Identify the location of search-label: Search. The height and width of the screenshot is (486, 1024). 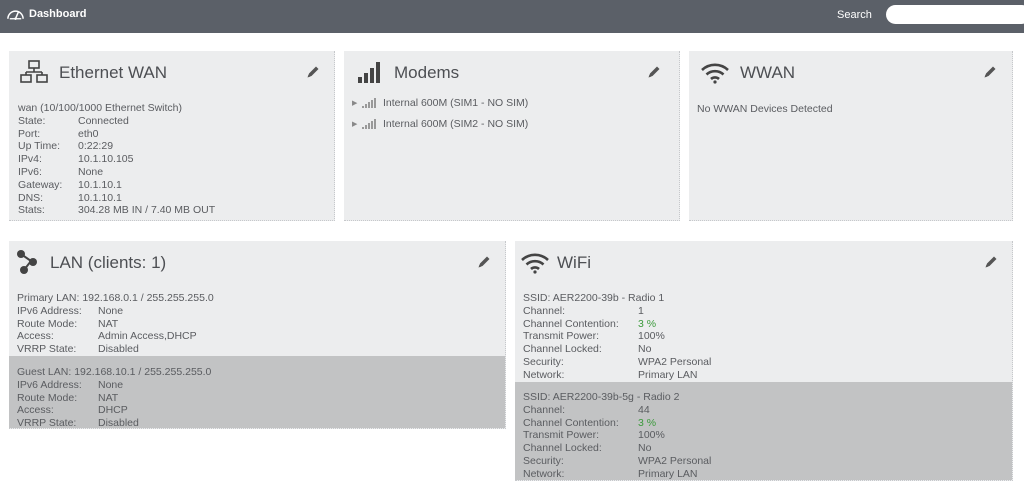
(854, 15).